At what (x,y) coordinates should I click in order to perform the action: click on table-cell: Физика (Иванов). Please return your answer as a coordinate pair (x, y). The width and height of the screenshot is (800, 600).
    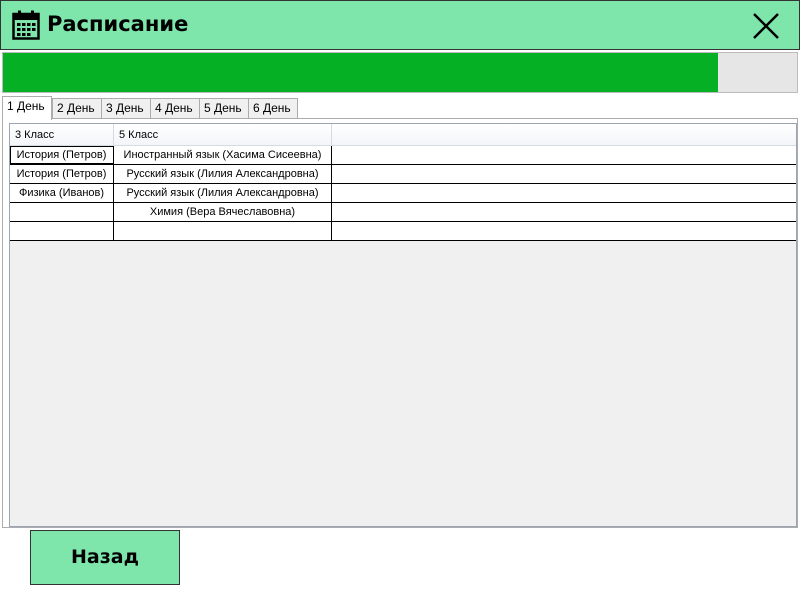
    Looking at the image, I should click on (62, 193).